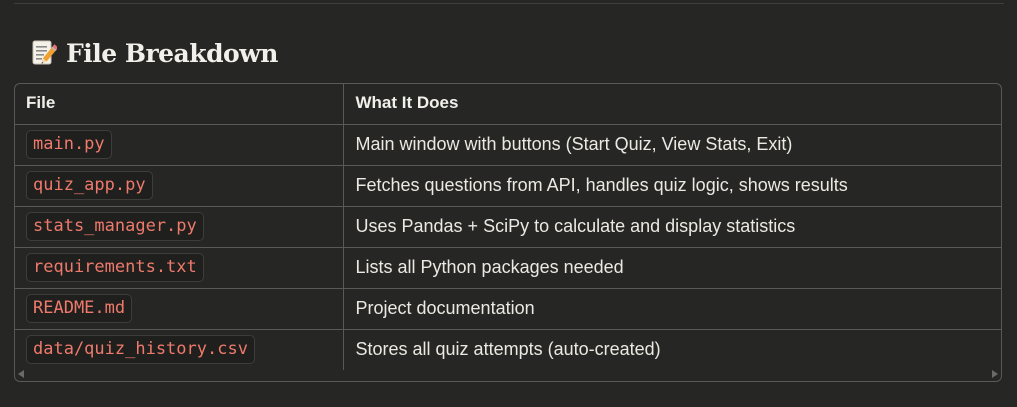 The width and height of the screenshot is (1017, 407). Describe the element at coordinates (115, 226) in the screenshot. I see `file-name-code: stats_manager.py` at that location.